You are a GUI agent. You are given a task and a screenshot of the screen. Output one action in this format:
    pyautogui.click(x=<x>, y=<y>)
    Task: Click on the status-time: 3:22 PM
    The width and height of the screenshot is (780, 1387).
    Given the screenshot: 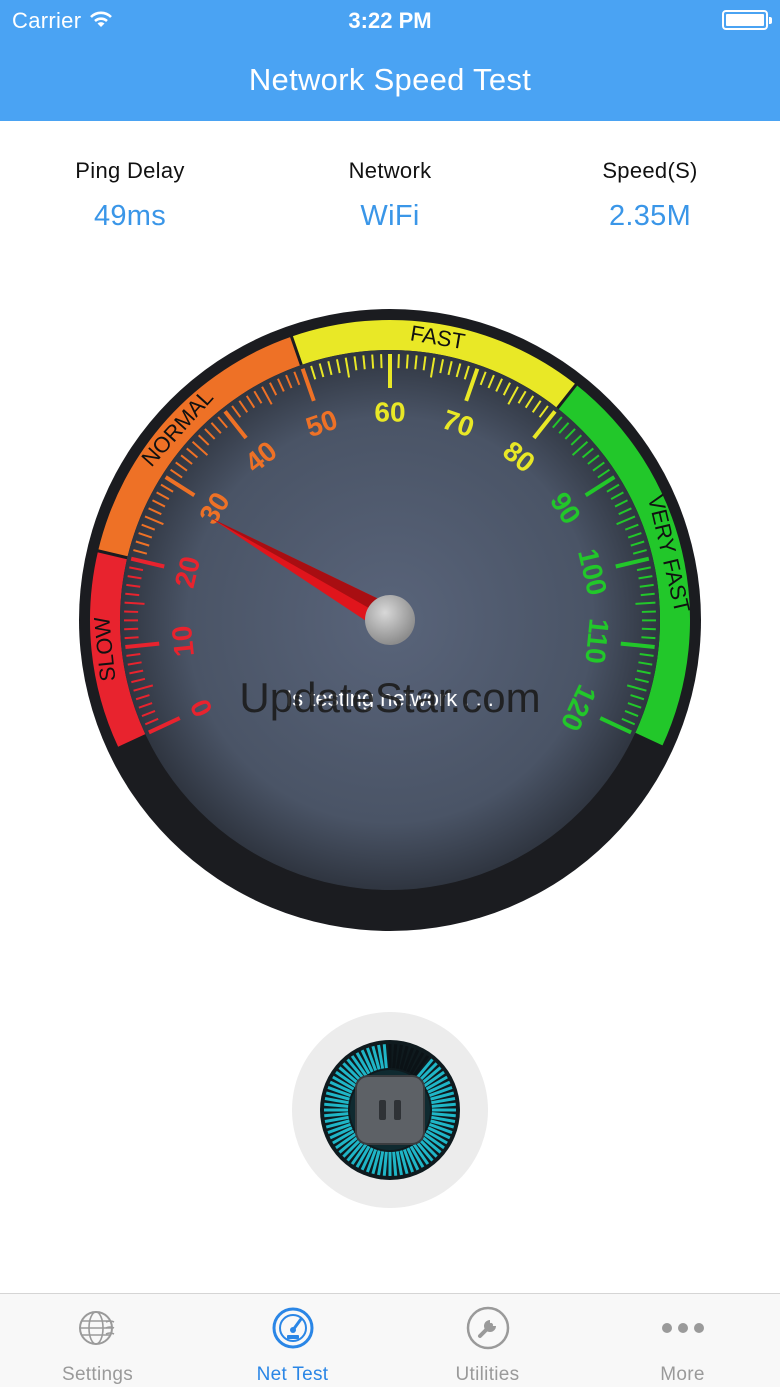 What is the action you would take?
    pyautogui.click(x=390, y=20)
    